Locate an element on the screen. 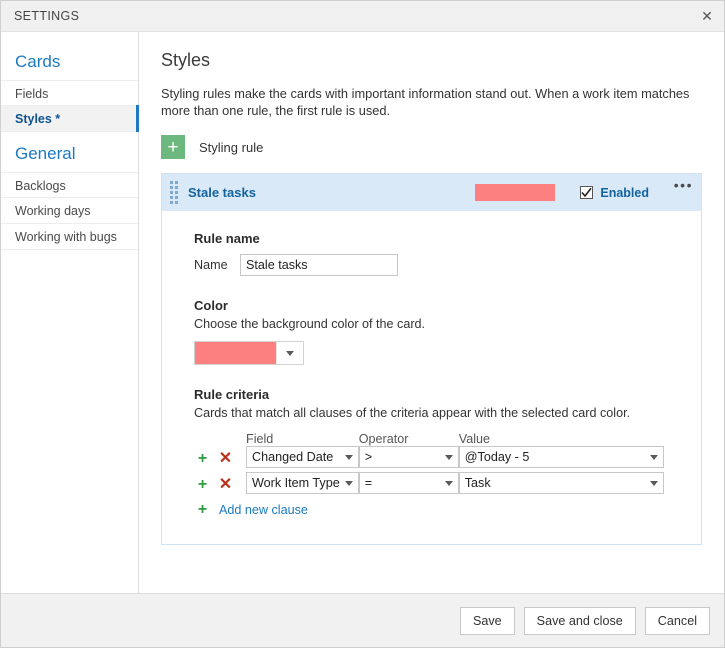 Image resolution: width=725 pixels, height=648 pixels. column-header-value: Value is located at coordinates (474, 439).